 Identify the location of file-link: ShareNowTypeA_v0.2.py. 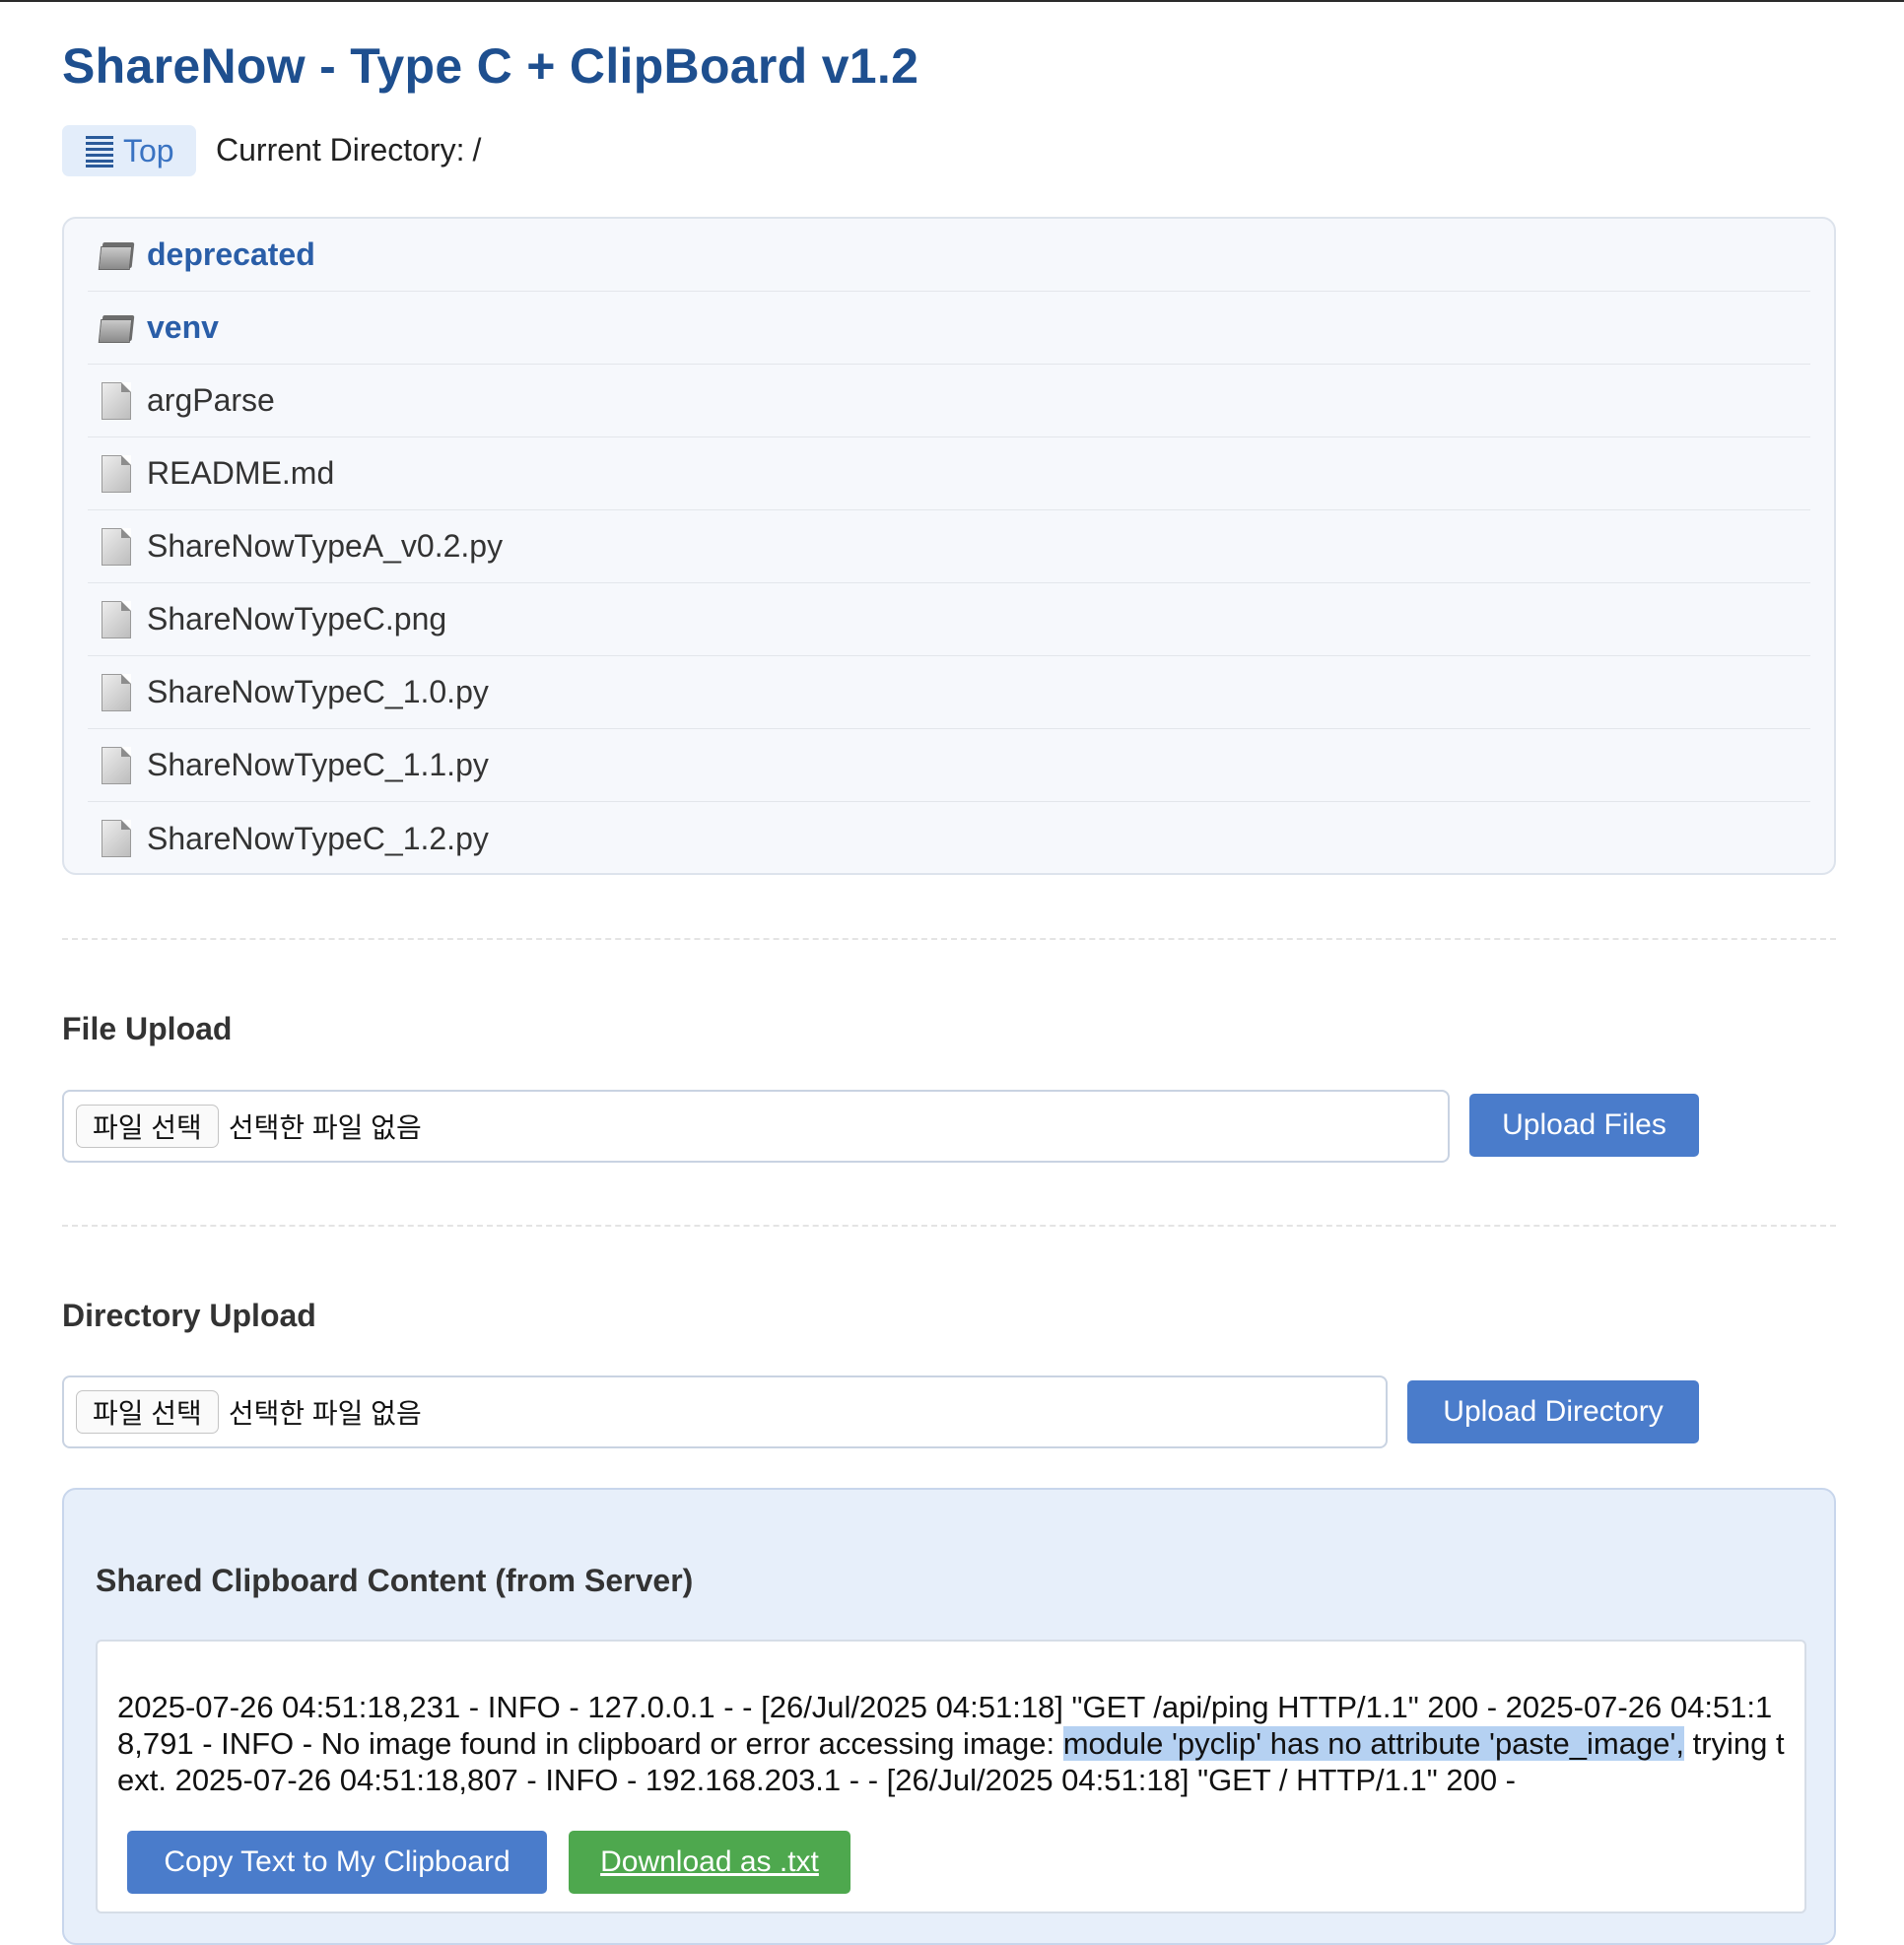
(325, 546).